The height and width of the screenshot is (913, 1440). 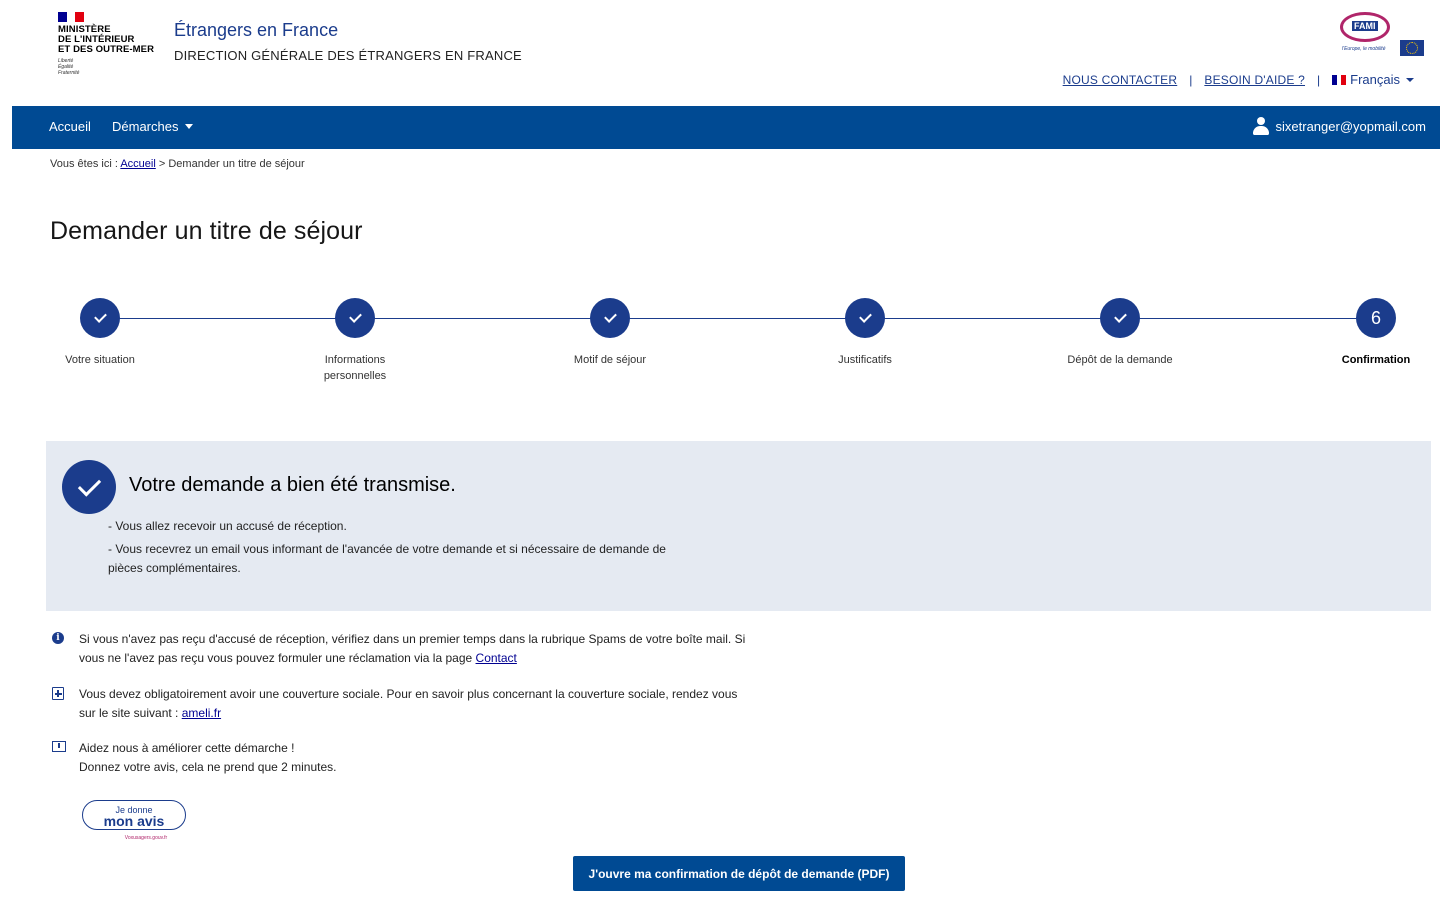 What do you see at coordinates (1412, 48) in the screenshot?
I see `eu-flag-icon` at bounding box center [1412, 48].